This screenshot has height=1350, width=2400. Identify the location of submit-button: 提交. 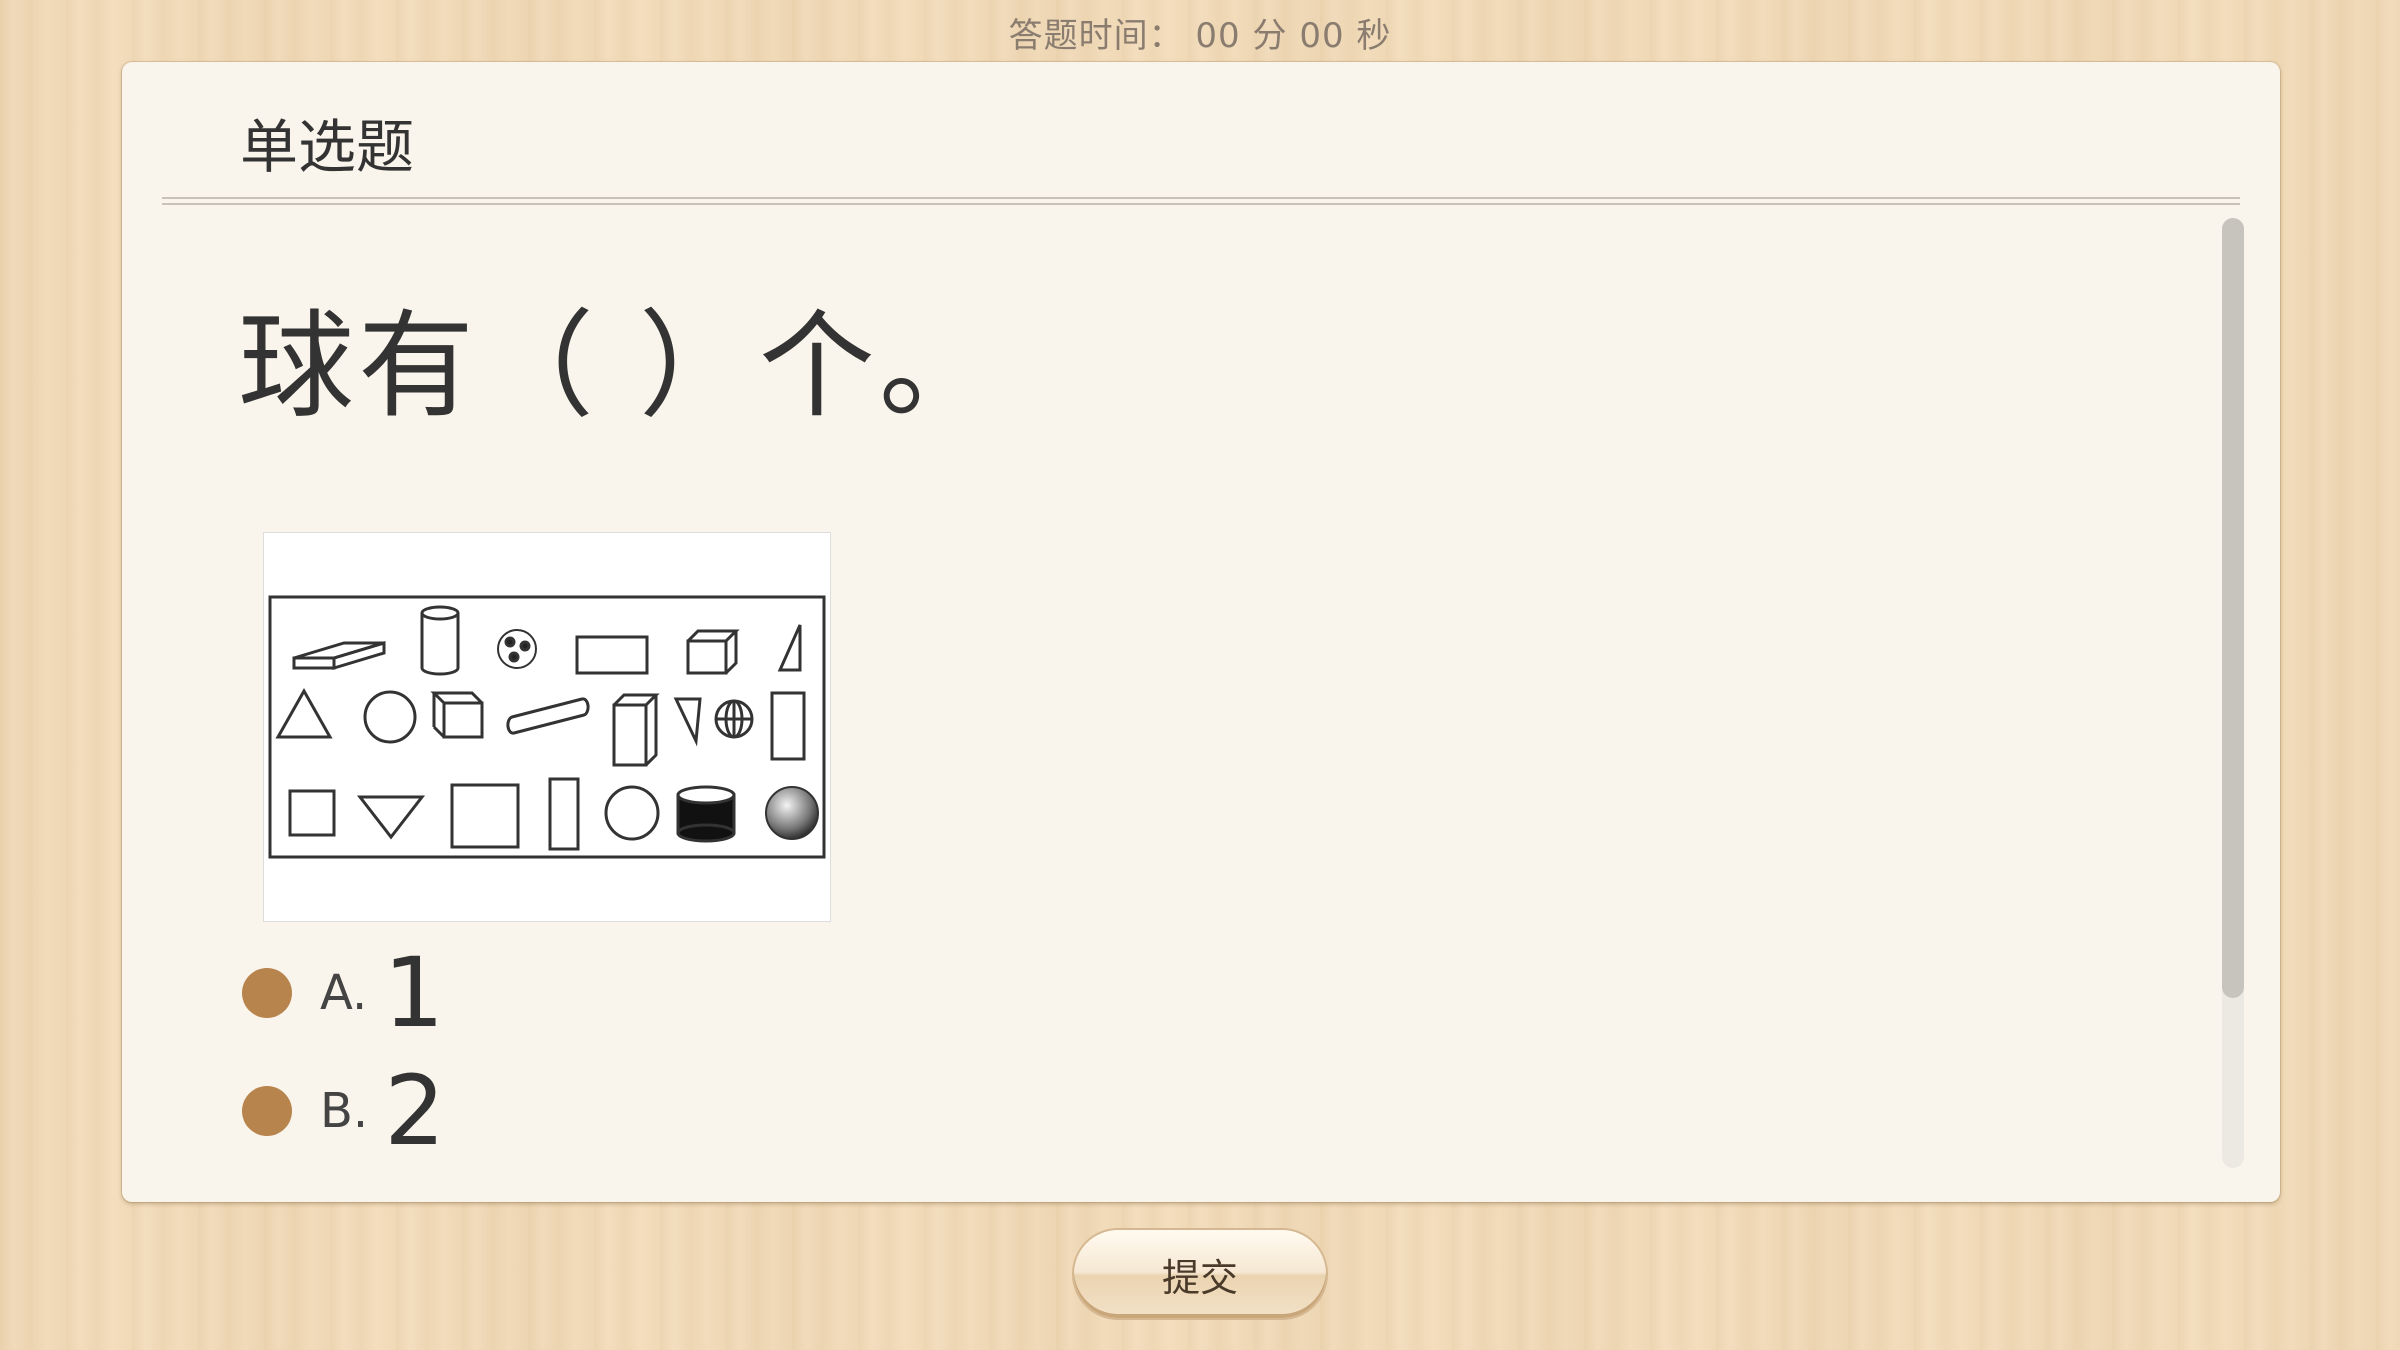
(1200, 1274).